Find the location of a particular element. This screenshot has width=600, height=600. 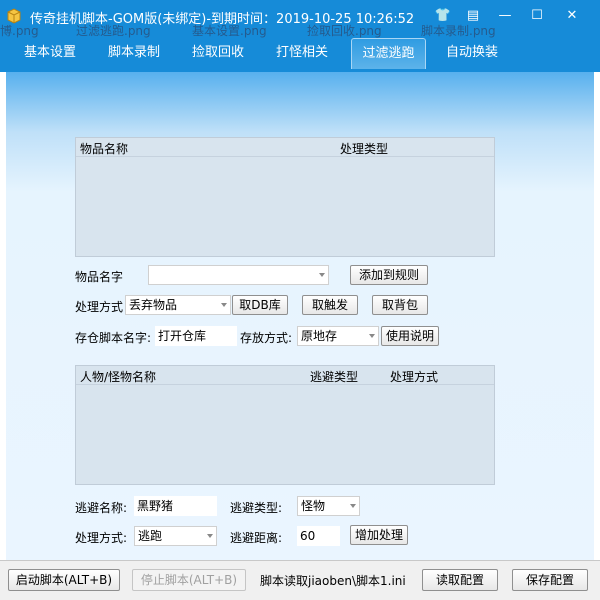

escape-type-value: 怪物 is located at coordinates (313, 506).